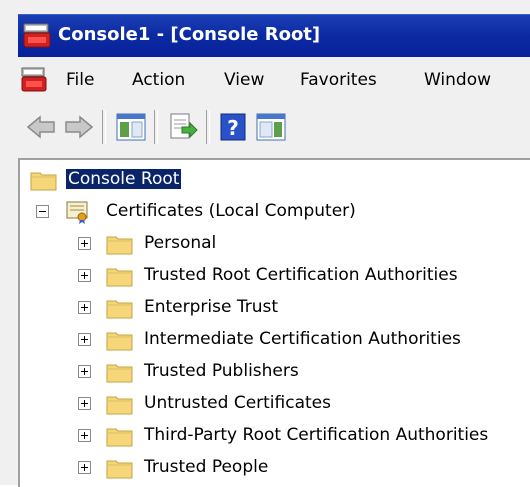 The height and width of the screenshot is (487, 530). What do you see at coordinates (244, 80) in the screenshot?
I see `menu-view: View` at bounding box center [244, 80].